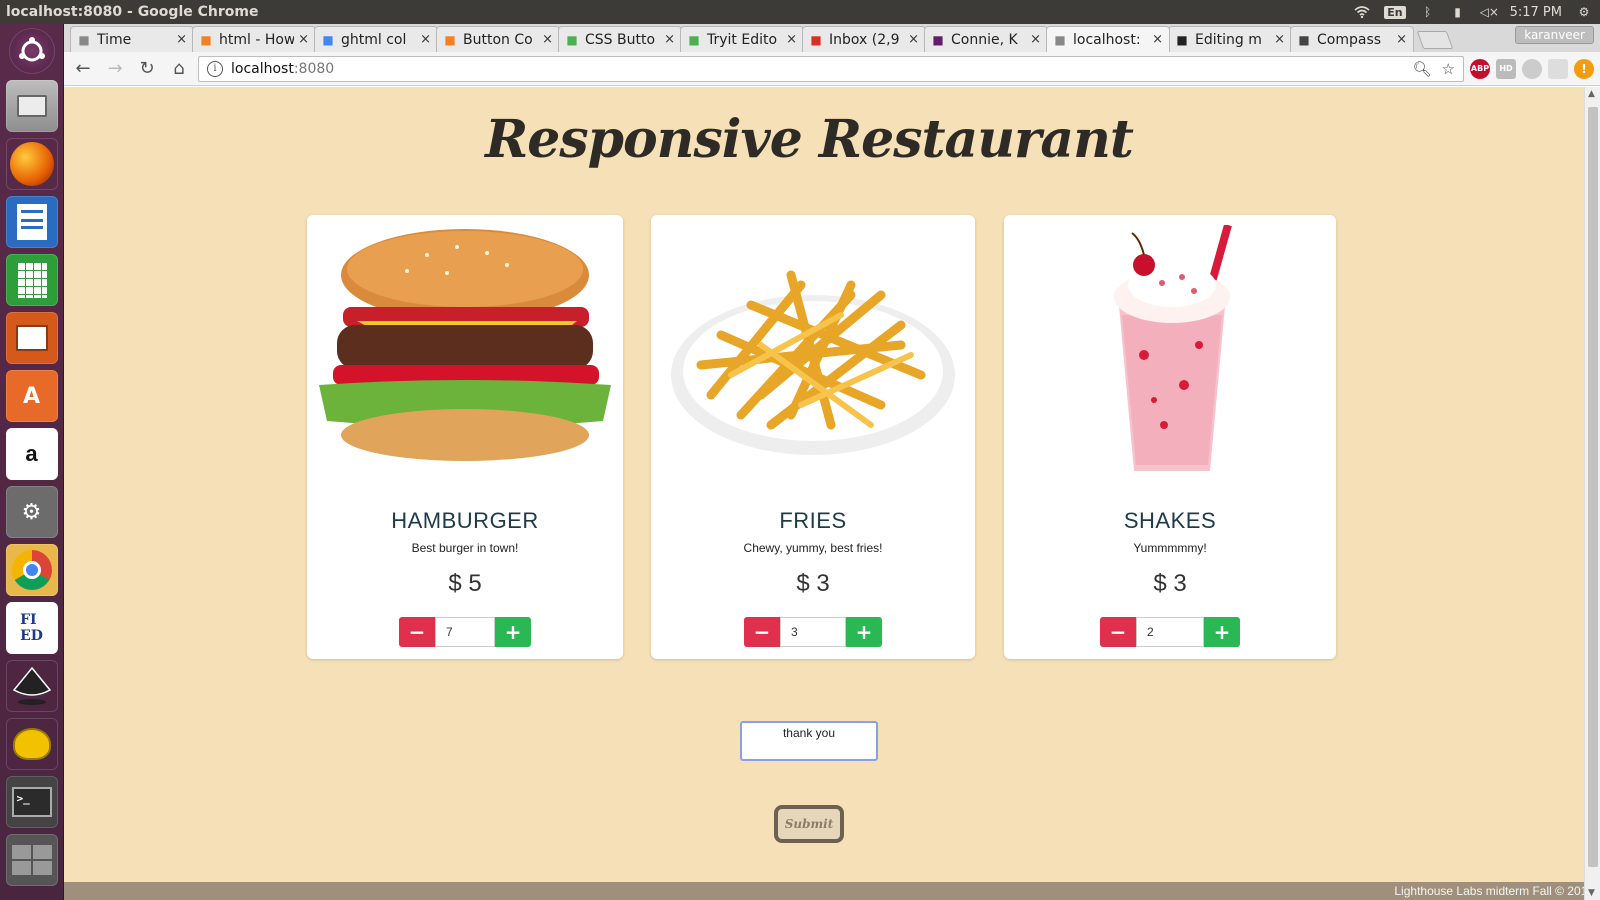 The image size is (1600, 900). I want to click on workspace-switcher-icon, so click(31, 860).